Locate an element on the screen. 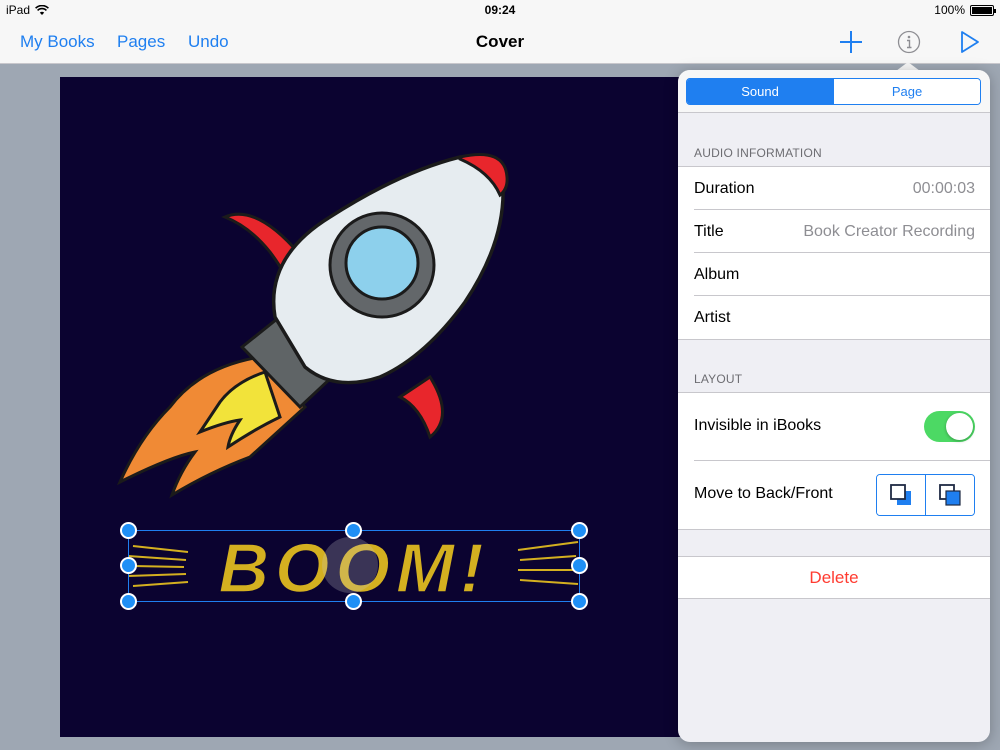 The image size is (1000, 750). move-to-back-front-label: Move to Back/Front is located at coordinates (763, 493).